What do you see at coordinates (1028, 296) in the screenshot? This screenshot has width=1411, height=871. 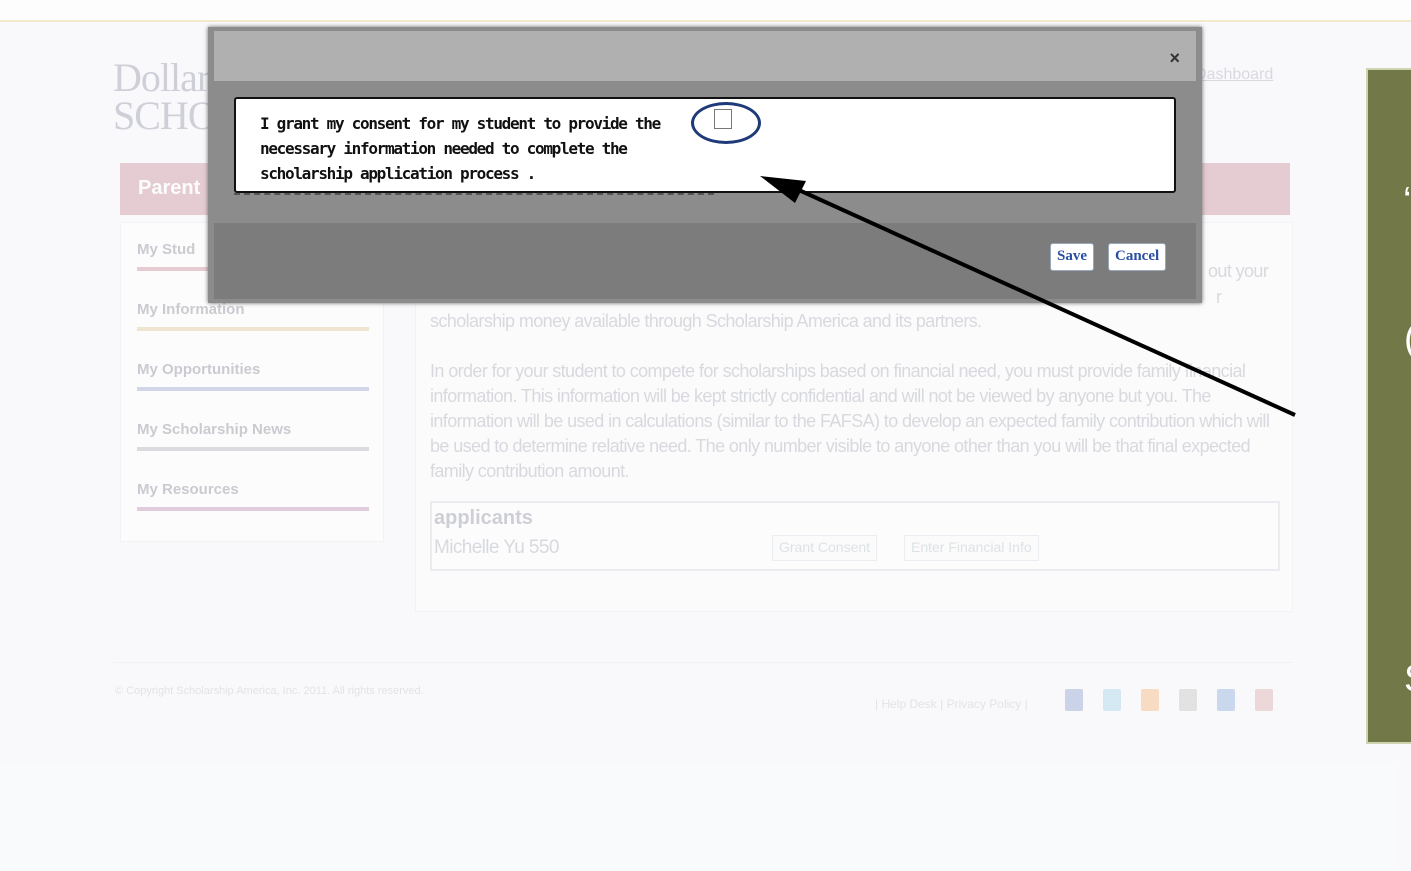 I see `annotation-arrow` at bounding box center [1028, 296].